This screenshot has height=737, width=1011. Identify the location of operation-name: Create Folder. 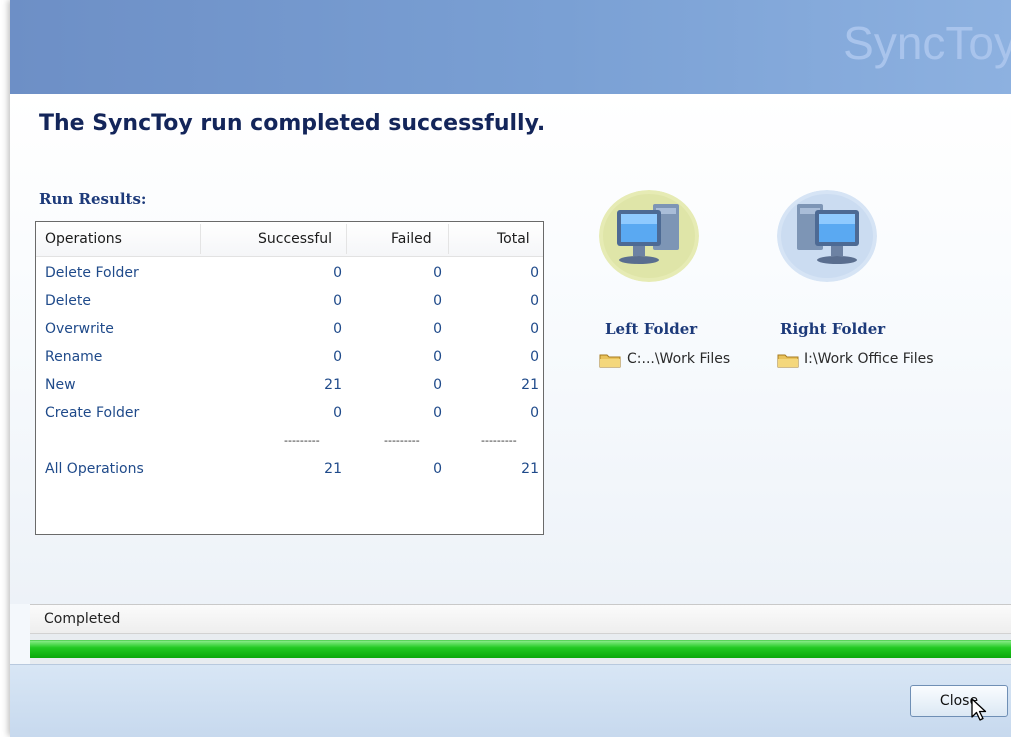
(92, 413).